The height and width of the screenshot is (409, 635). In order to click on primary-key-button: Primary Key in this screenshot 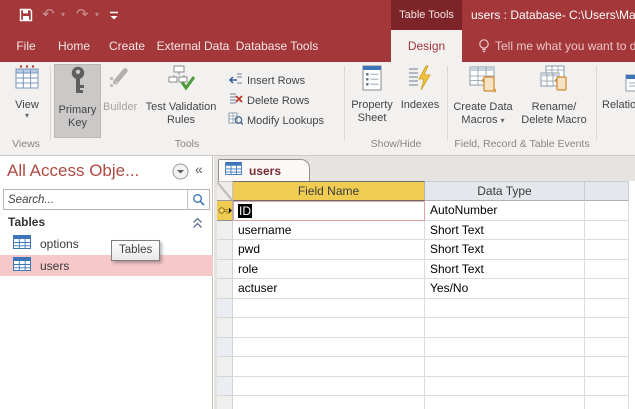, I will do `click(77, 101)`.